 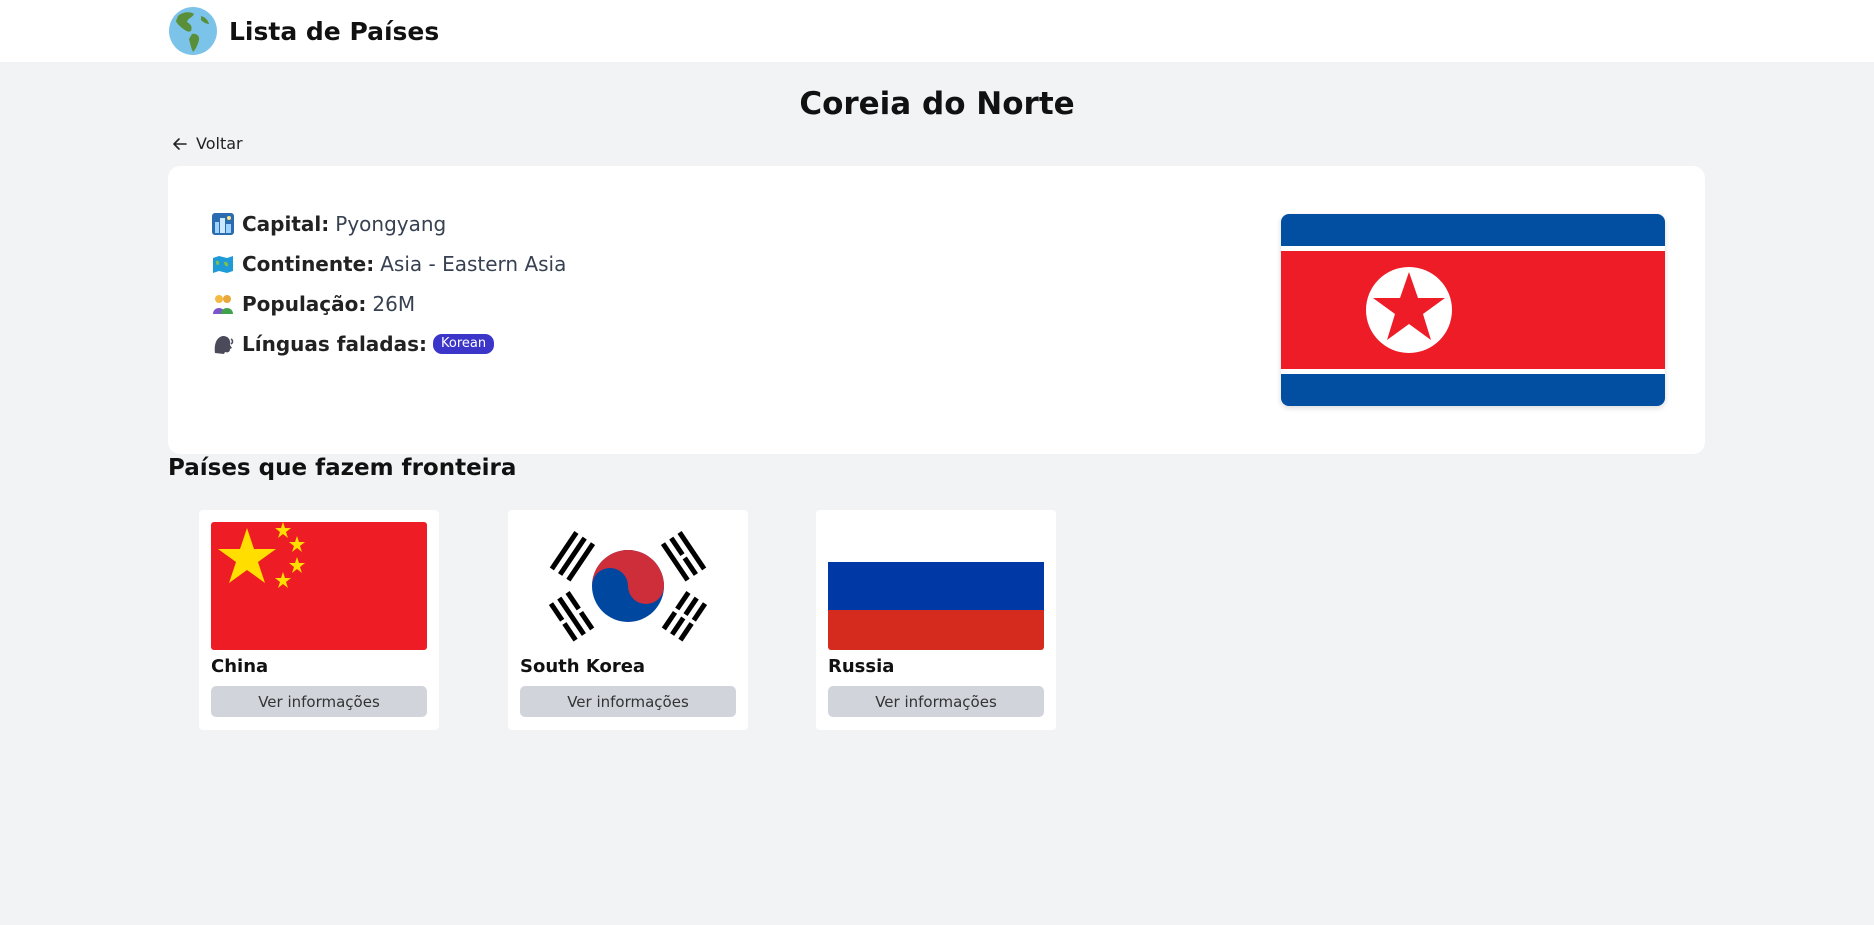 What do you see at coordinates (286, 224) in the screenshot?
I see `capital-label: Capital:` at bounding box center [286, 224].